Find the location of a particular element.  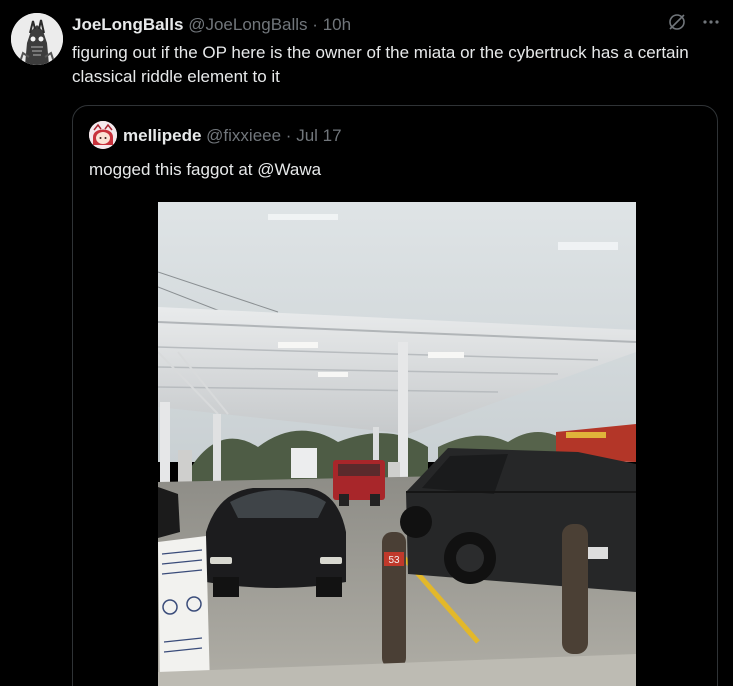

quote-header: mellipede @fixxieee · Jul 17 is located at coordinates (232, 136).